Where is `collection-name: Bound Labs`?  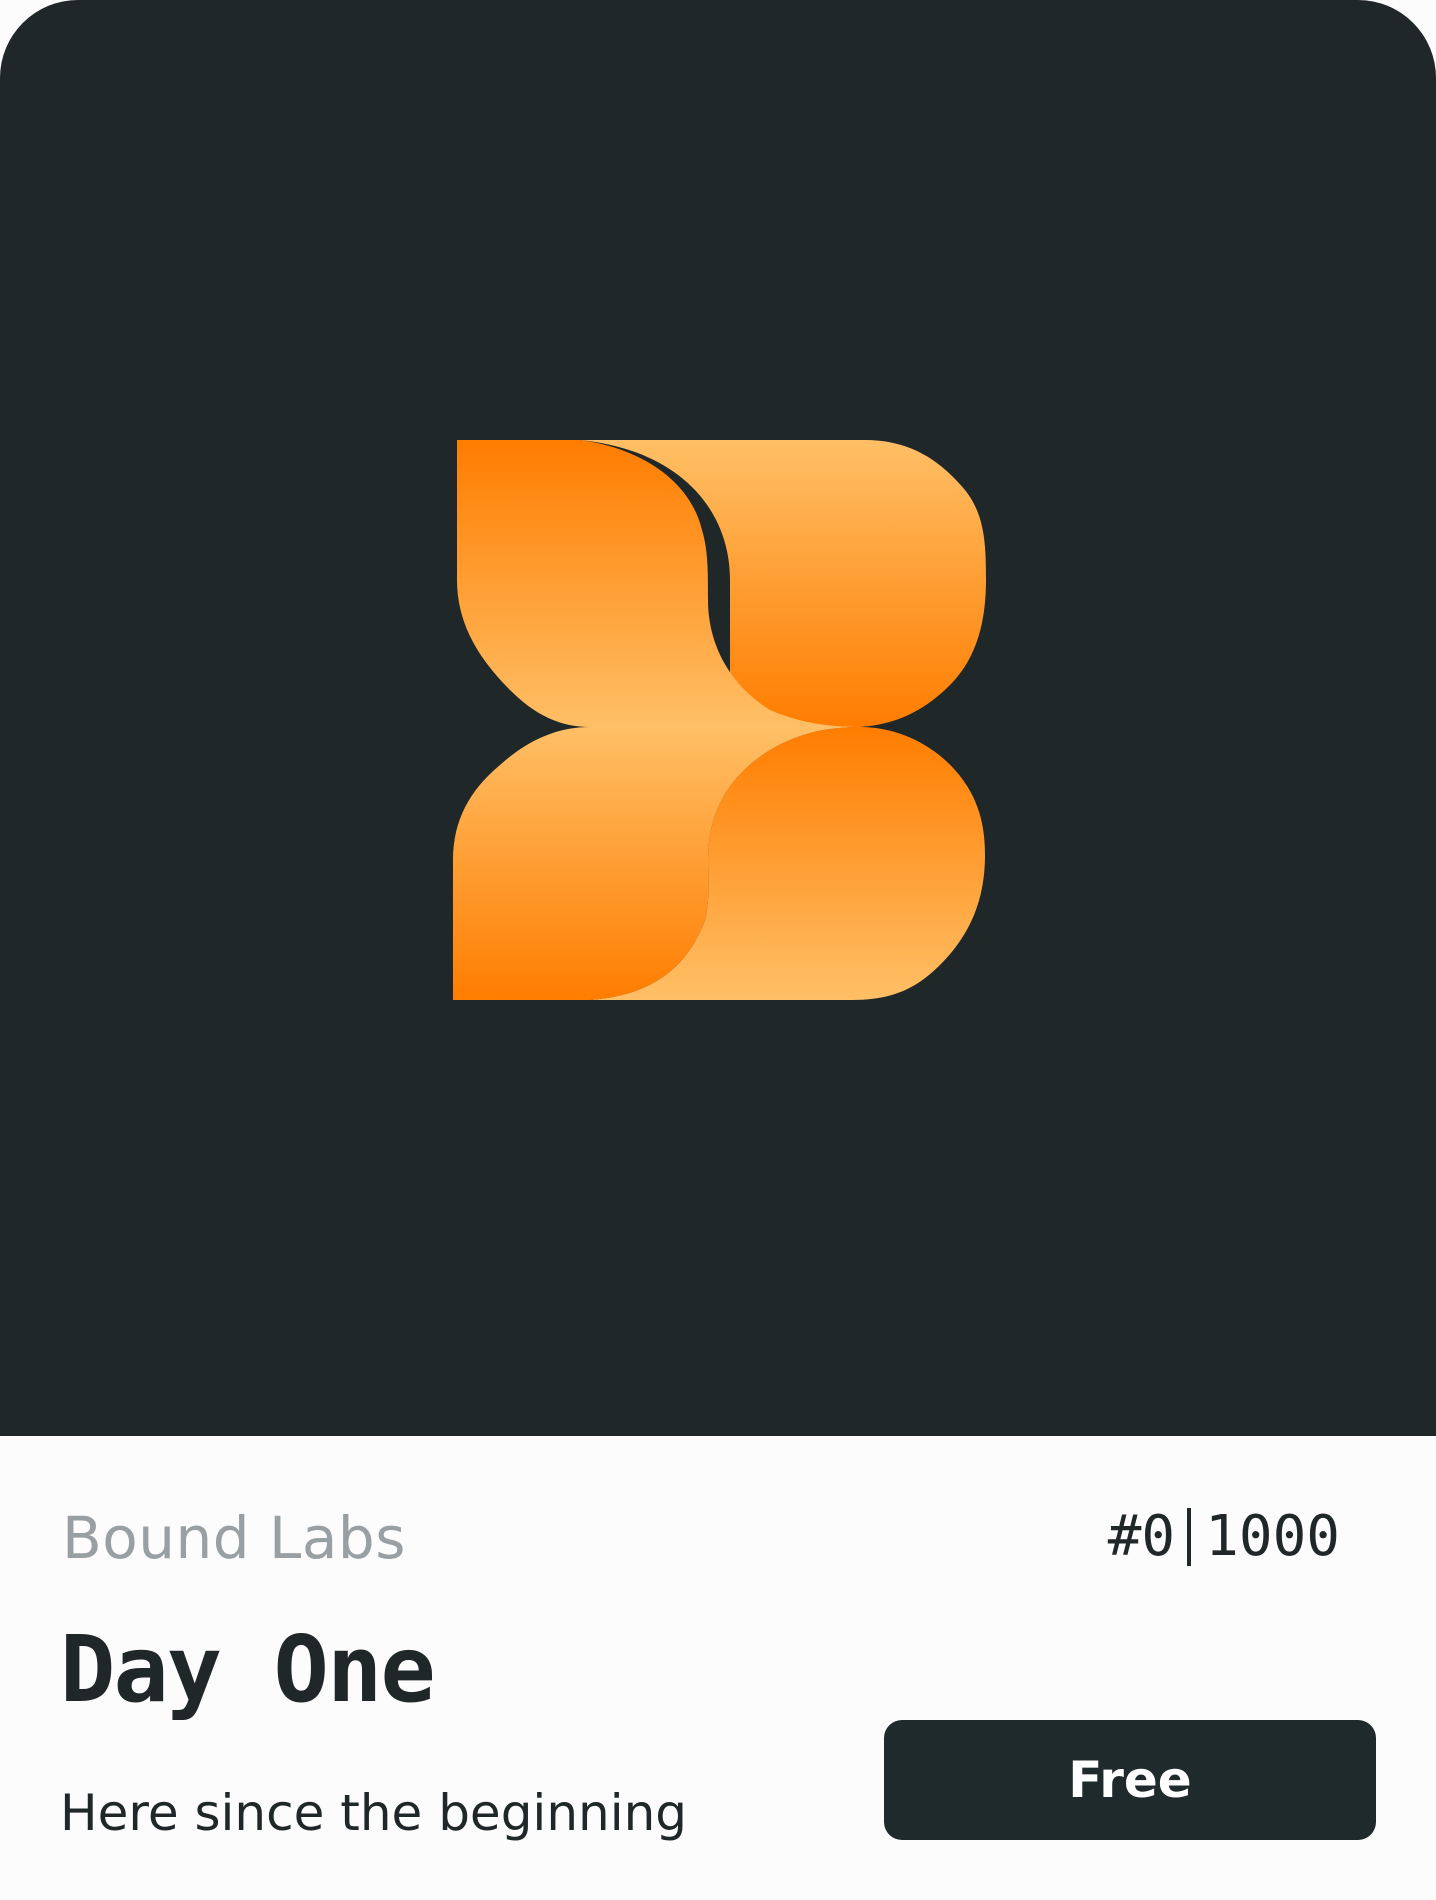 collection-name: Bound Labs is located at coordinates (234, 1538).